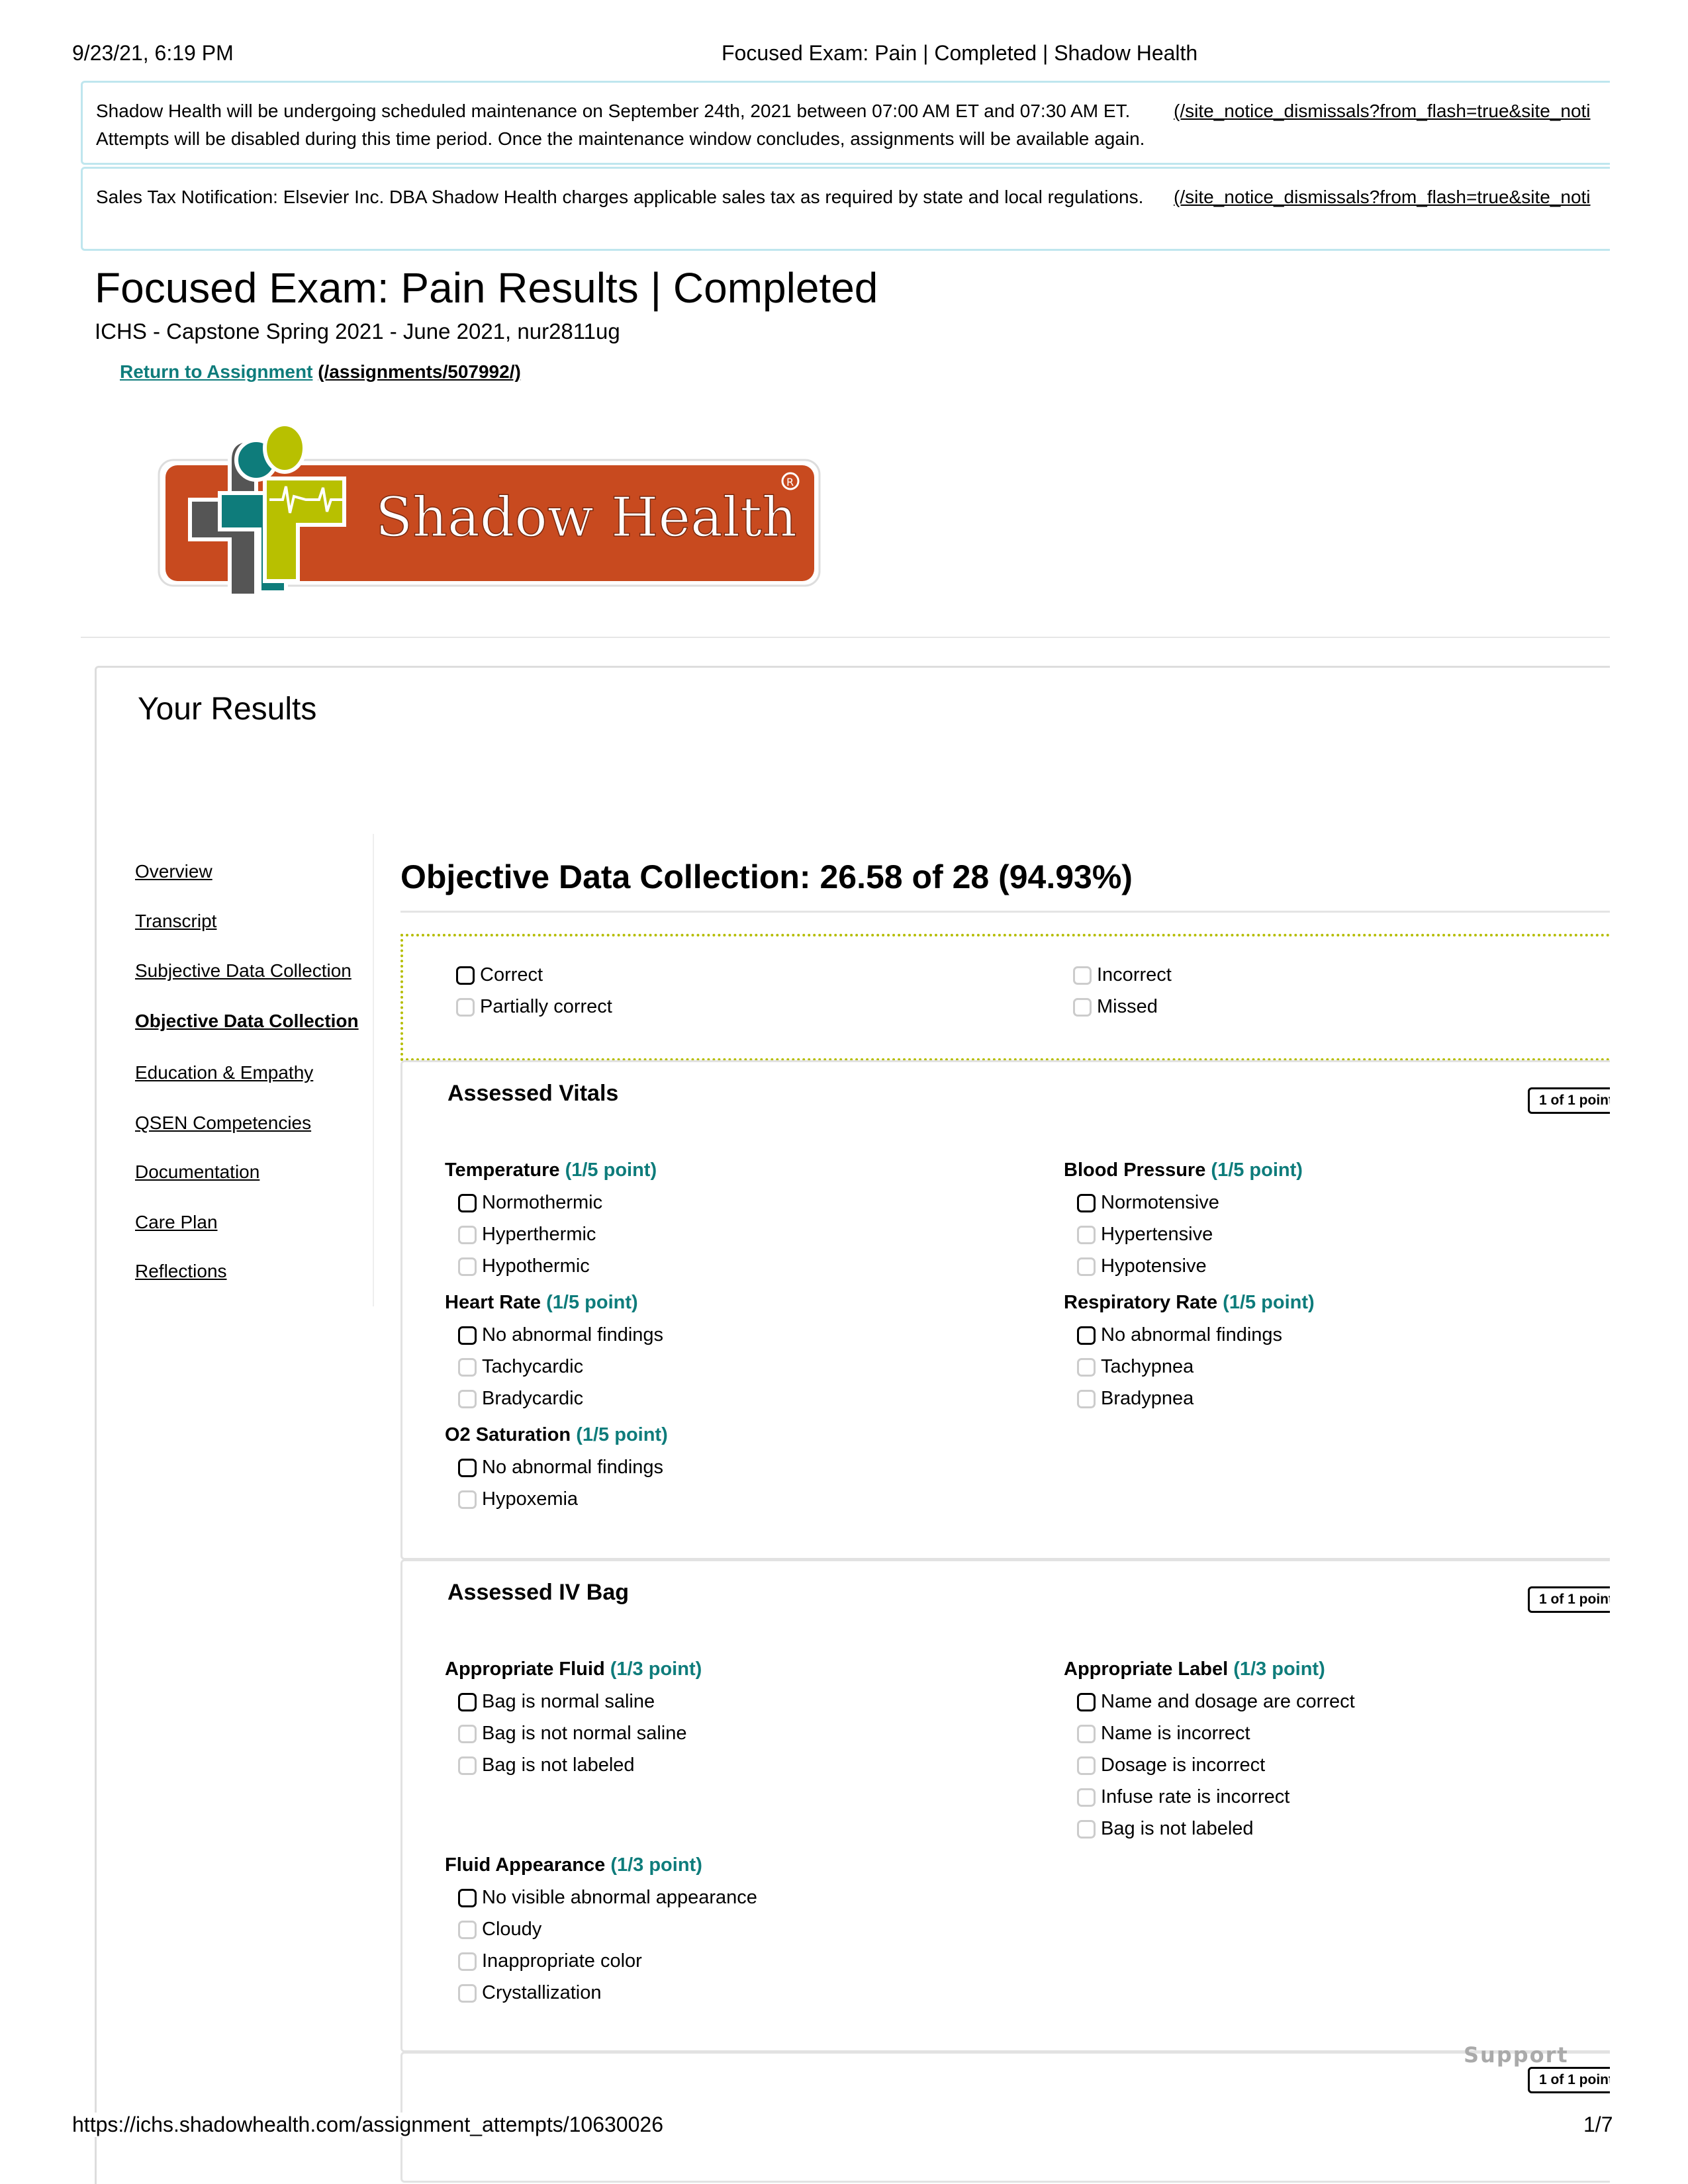  Describe the element at coordinates (1175, 1733) in the screenshot. I see `option-label: Name is incorrect` at that location.